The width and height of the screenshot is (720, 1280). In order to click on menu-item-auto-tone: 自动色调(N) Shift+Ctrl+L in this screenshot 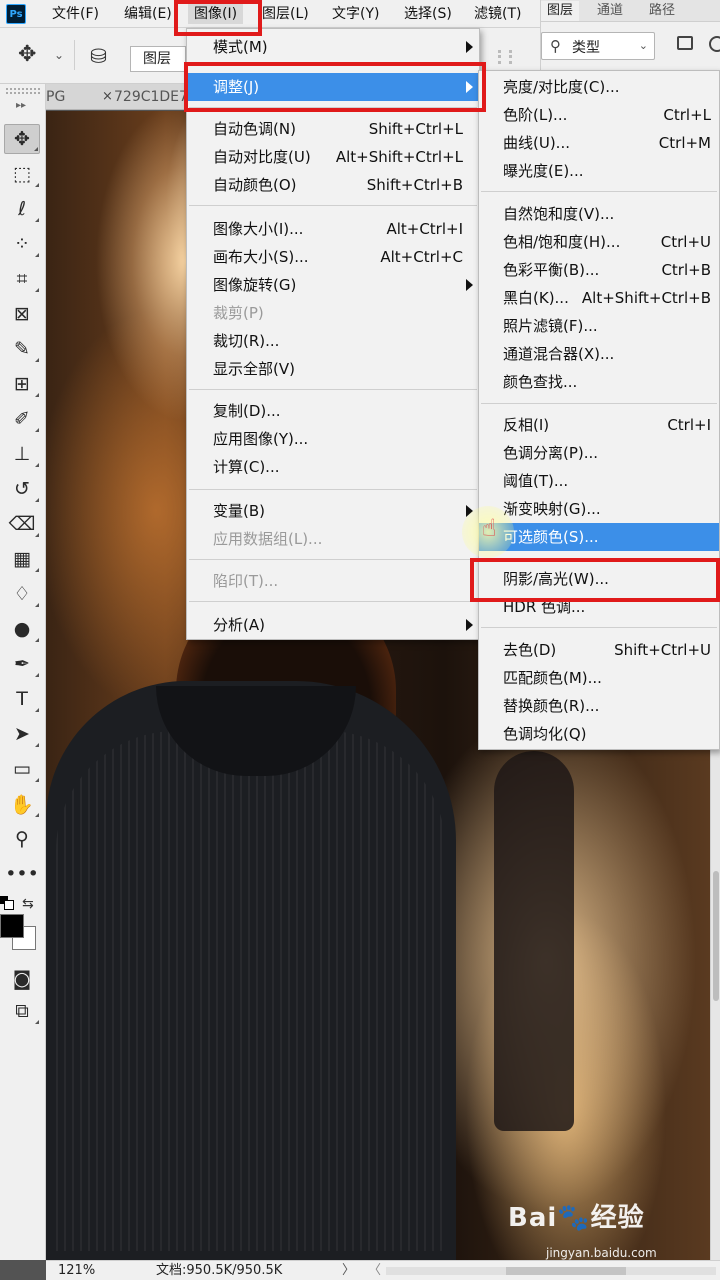, I will do `click(333, 129)`.